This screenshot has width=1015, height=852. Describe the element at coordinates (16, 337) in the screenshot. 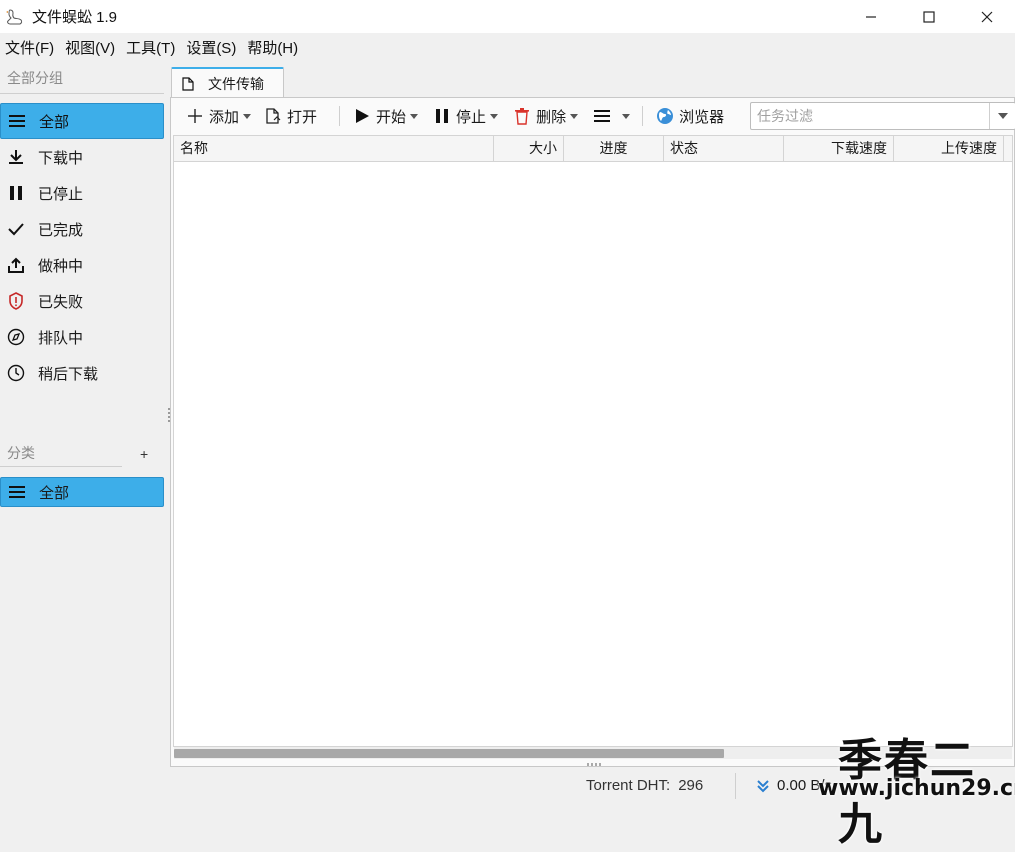

I see `compass-icon` at that location.